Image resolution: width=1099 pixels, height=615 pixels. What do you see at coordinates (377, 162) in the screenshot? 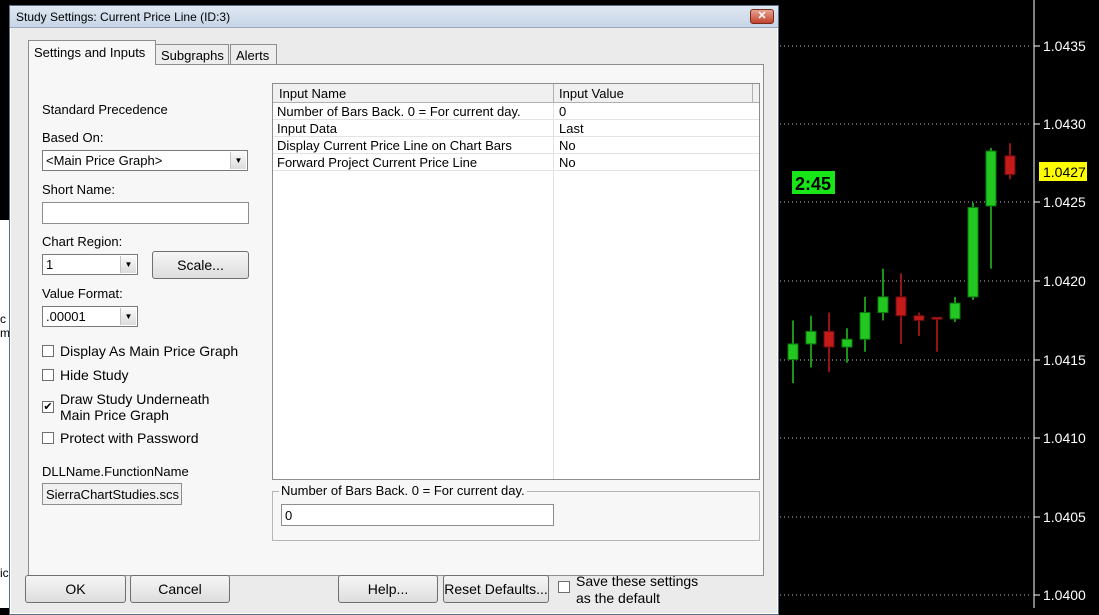
I see `input-name-cell: Forward Project Current Price Line` at bounding box center [377, 162].